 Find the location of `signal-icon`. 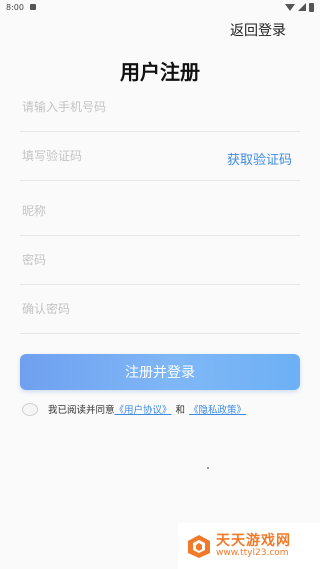

signal-icon is located at coordinates (302, 7).